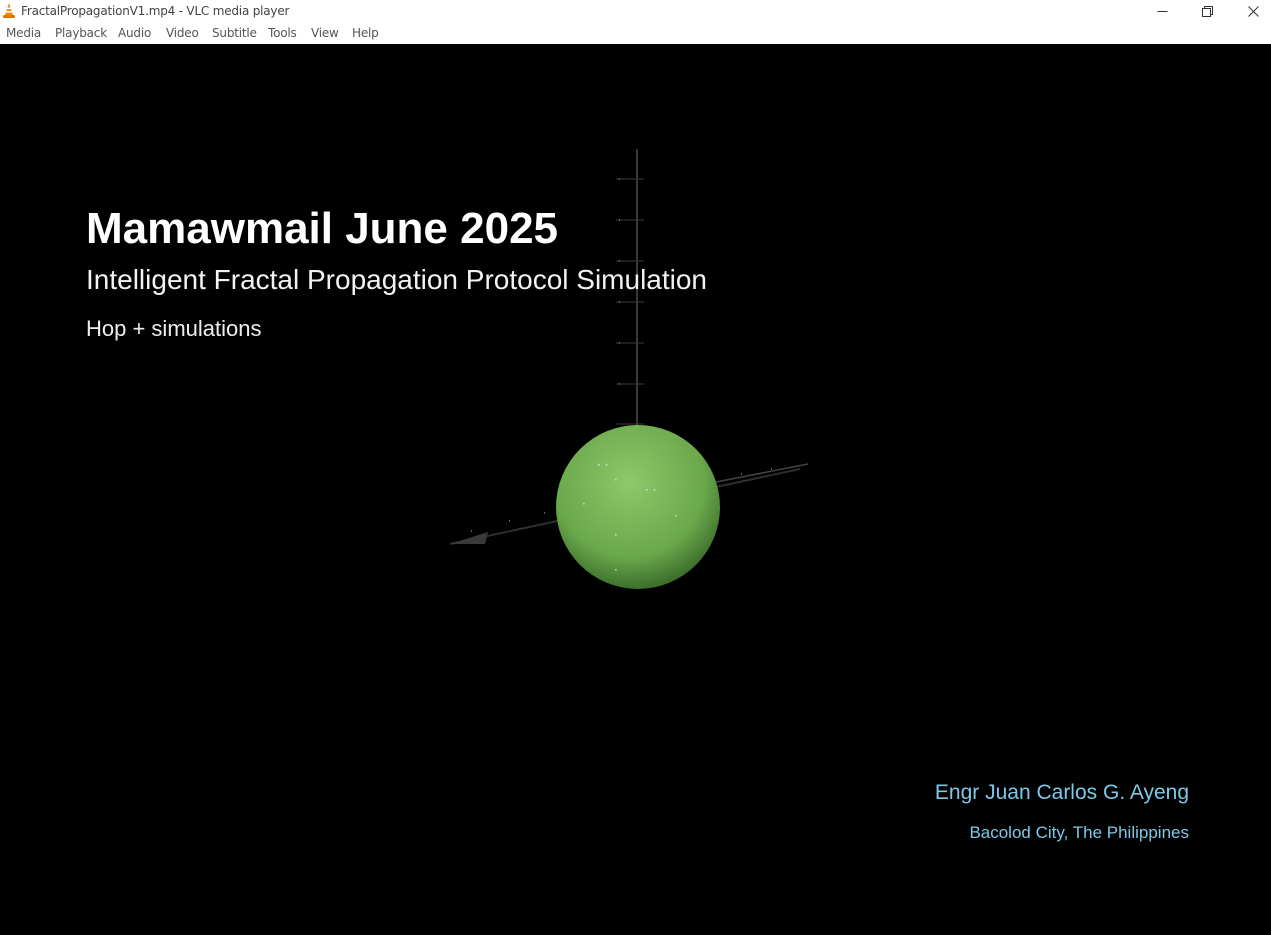 This screenshot has height=935, width=1271. I want to click on minimize-icon, so click(1162, 11).